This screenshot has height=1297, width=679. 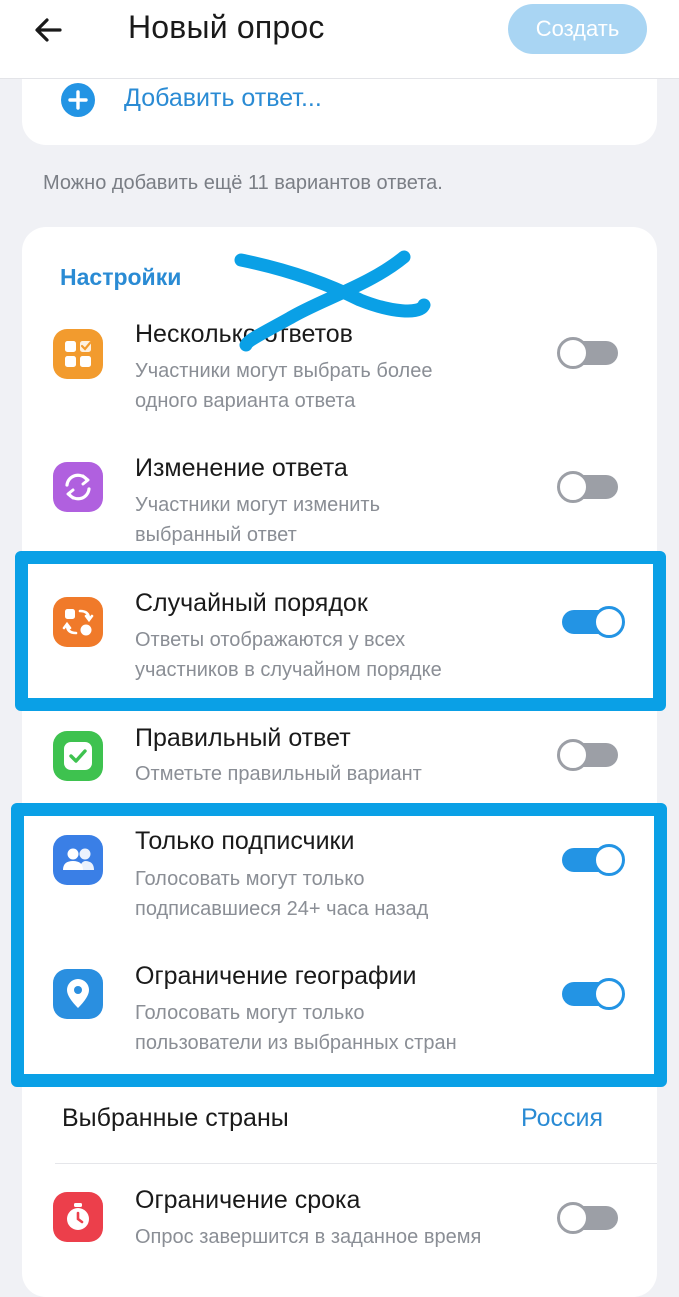 What do you see at coordinates (577, 29) in the screenshot?
I see `create-button: Создать` at bounding box center [577, 29].